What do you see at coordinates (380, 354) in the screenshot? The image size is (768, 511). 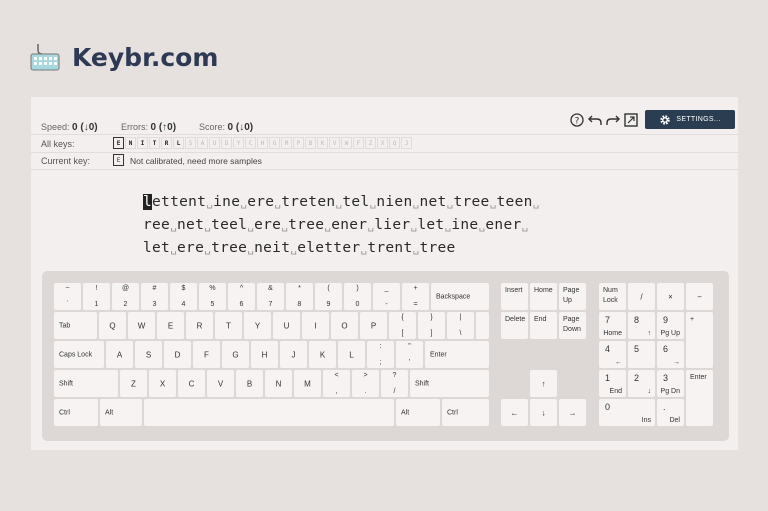 I see `key-;: :;` at bounding box center [380, 354].